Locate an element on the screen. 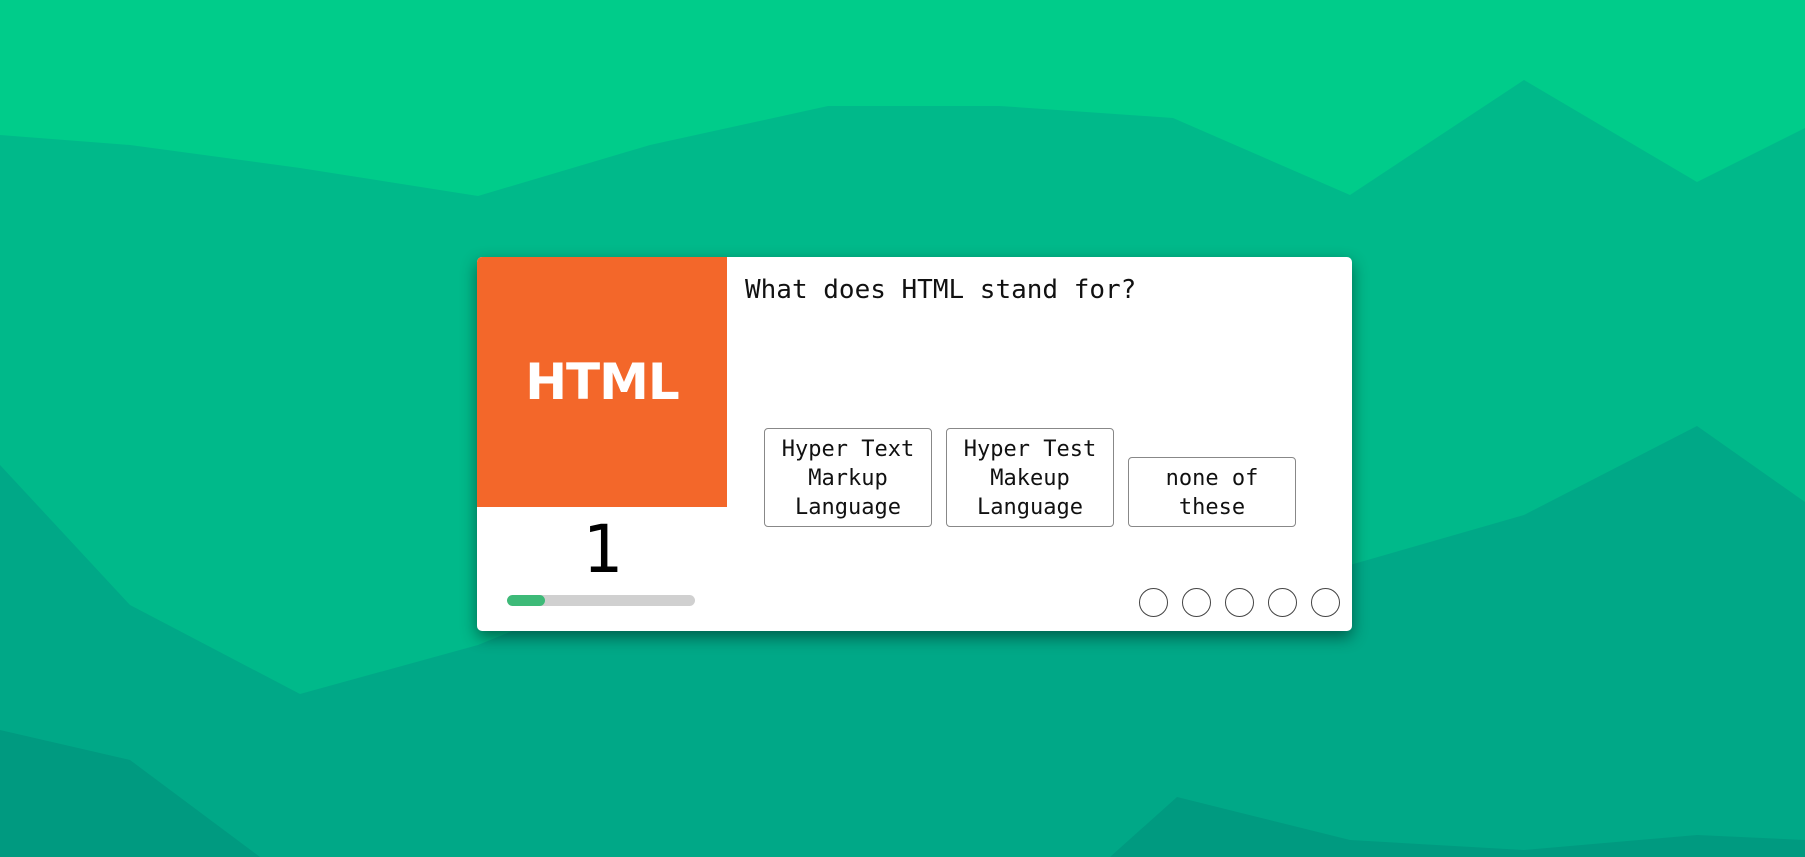 This screenshot has height=857, width=1805. answer-option-3: none of these is located at coordinates (1212, 492).